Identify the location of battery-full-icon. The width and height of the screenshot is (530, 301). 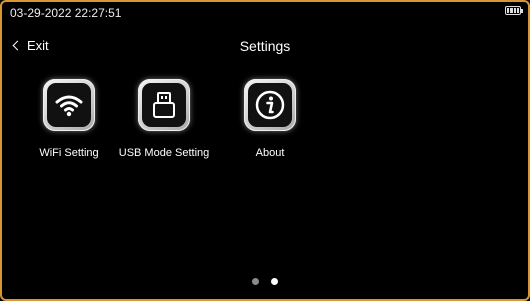
(514, 10).